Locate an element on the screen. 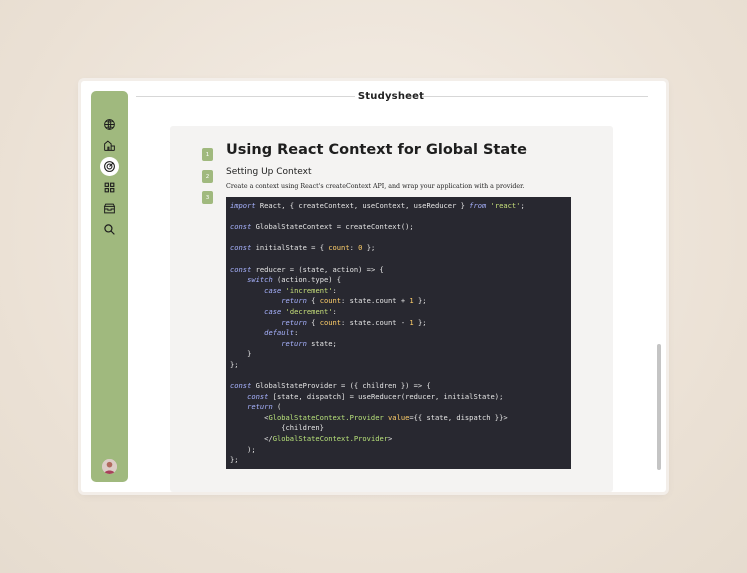 Image resolution: width=747 pixels, height=573 pixels. archive-icon is located at coordinates (109, 208).